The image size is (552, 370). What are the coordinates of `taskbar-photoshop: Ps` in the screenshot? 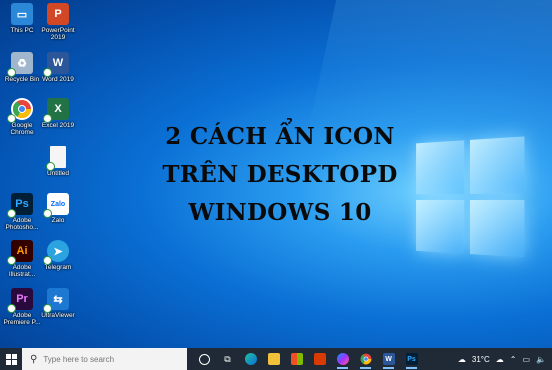 It's located at (411, 359).